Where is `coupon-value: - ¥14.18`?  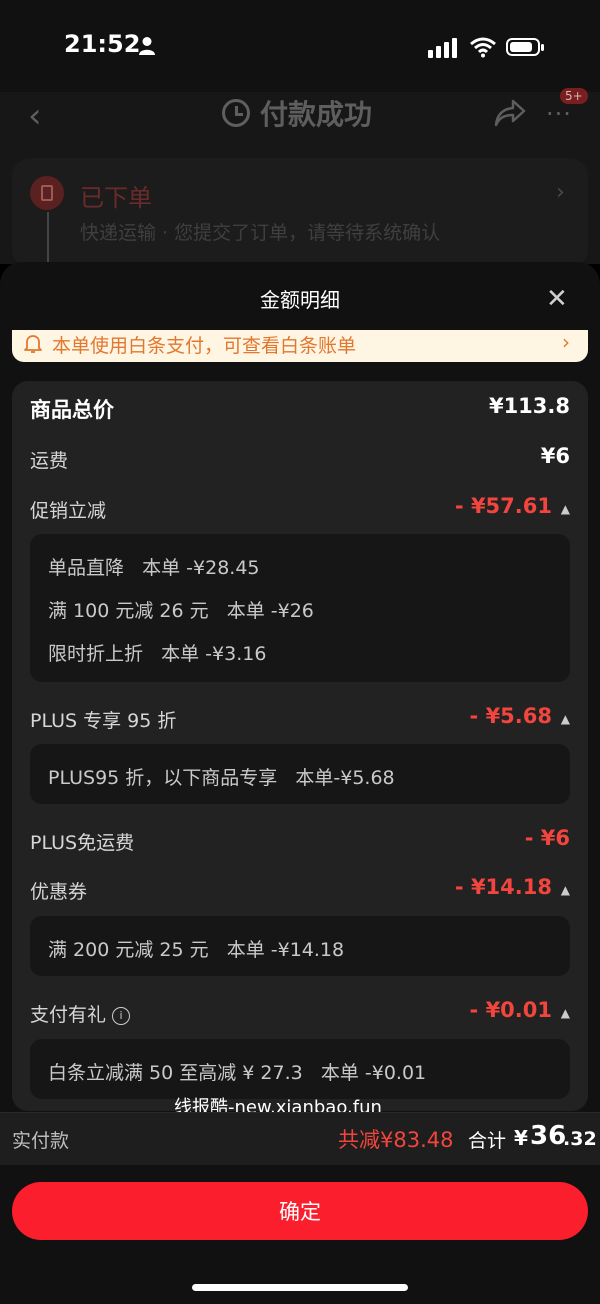 coupon-value: - ¥14.18 is located at coordinates (503, 887).